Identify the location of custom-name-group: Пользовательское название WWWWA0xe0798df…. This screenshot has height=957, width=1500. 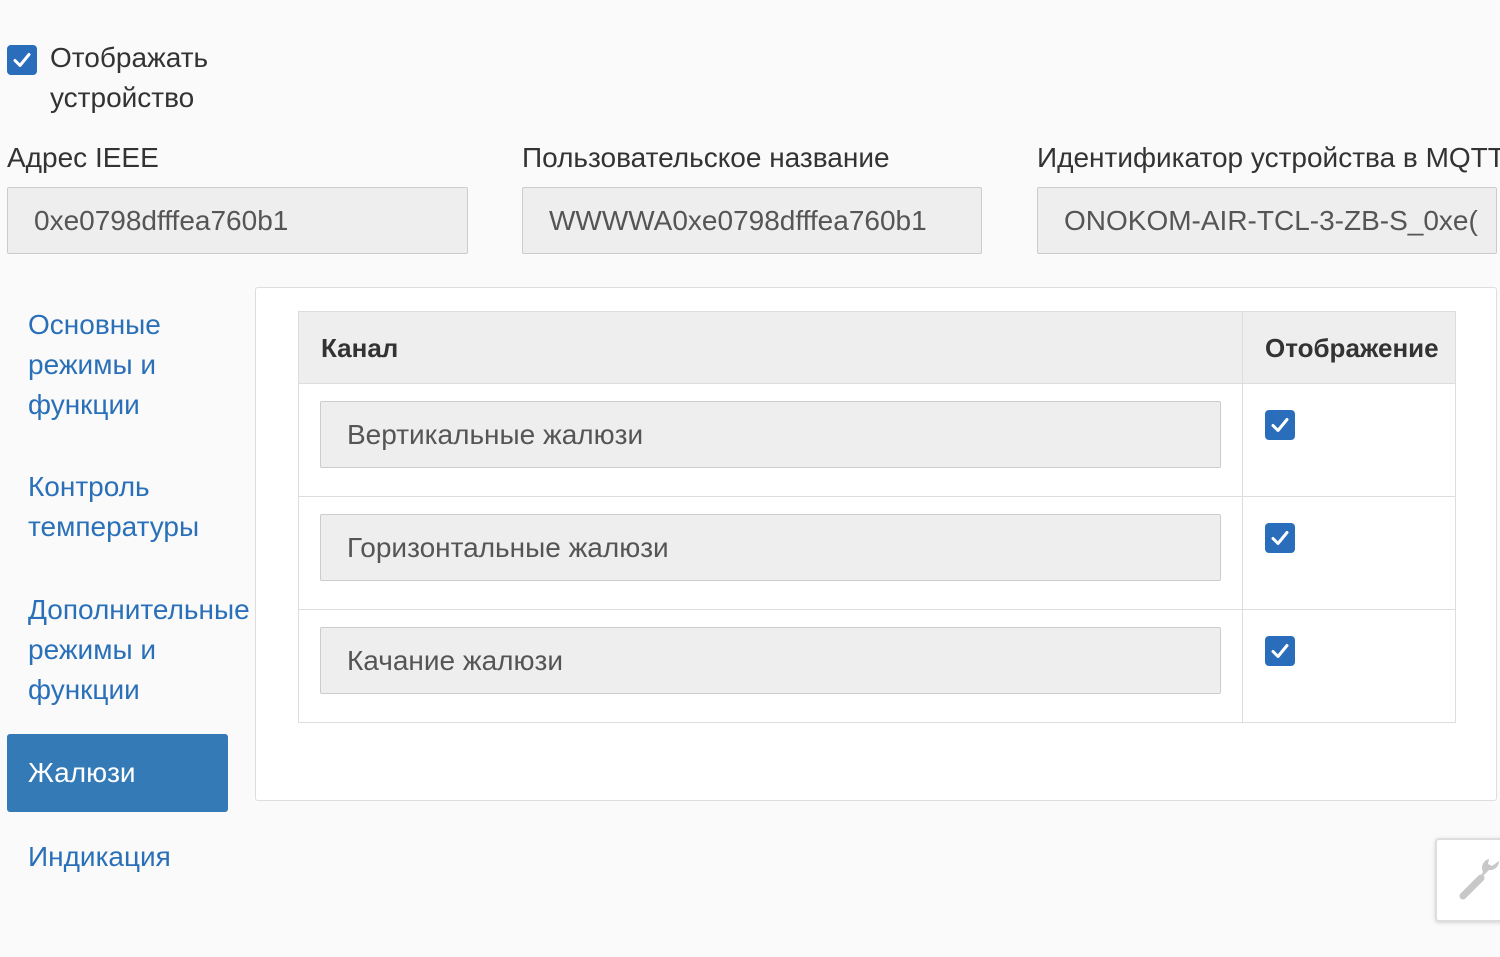
(752, 196).